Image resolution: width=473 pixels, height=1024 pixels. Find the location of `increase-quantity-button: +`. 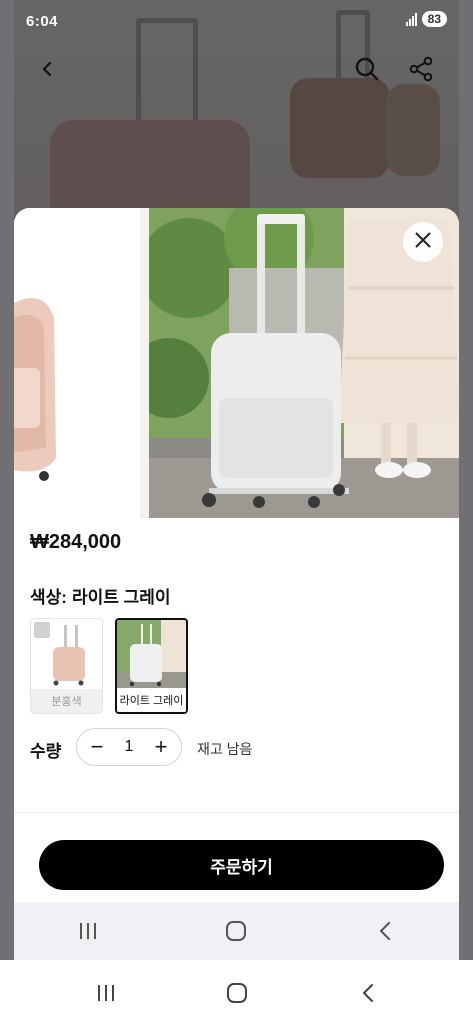

increase-quantity-button: + is located at coordinates (161, 747).